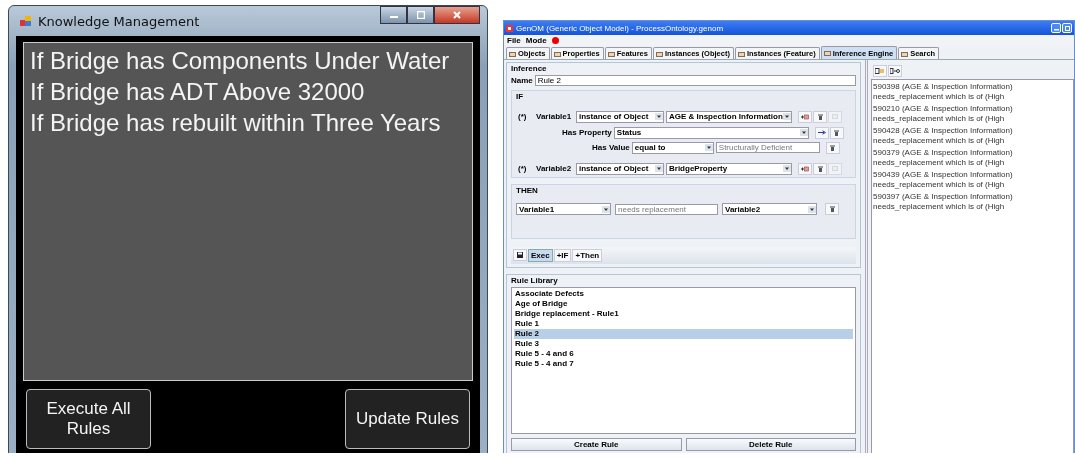 The image size is (1075, 458). Describe the element at coordinates (683, 314) in the screenshot. I see `list-item: Bridge replacement - Rule1` at that location.